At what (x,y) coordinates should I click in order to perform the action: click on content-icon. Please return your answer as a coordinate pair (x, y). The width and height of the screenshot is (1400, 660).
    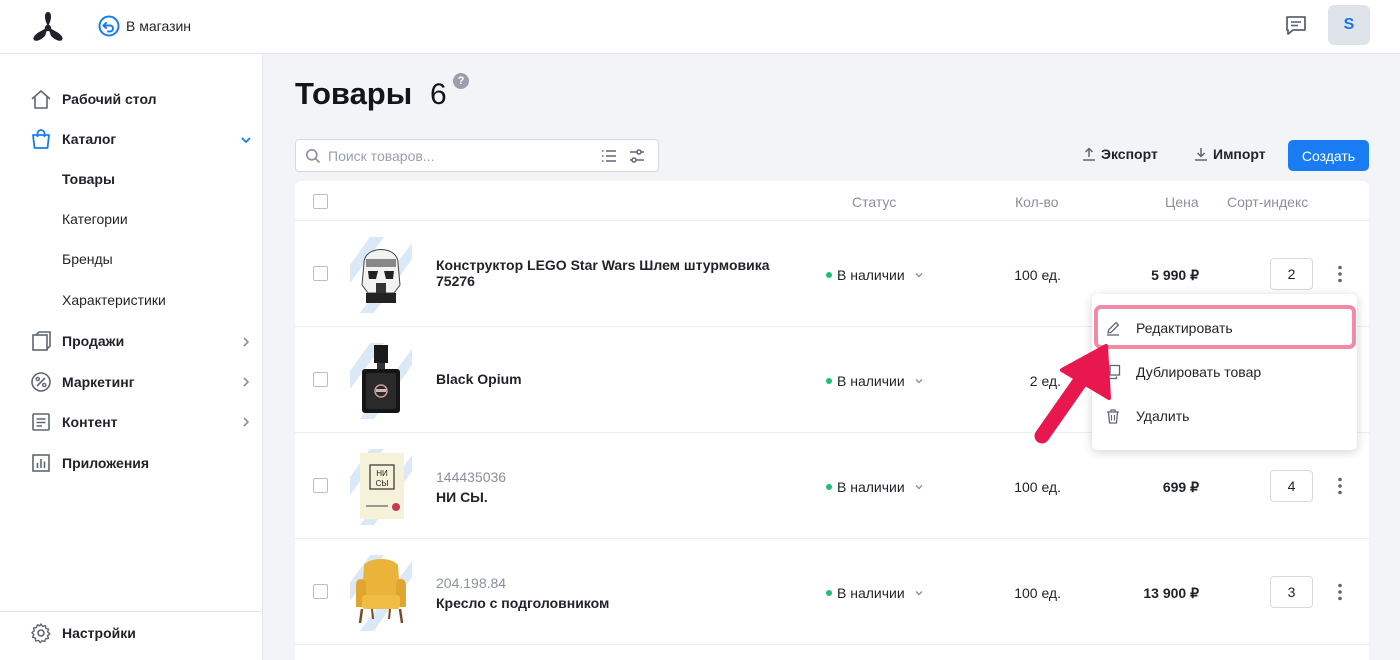
    Looking at the image, I should click on (41, 422).